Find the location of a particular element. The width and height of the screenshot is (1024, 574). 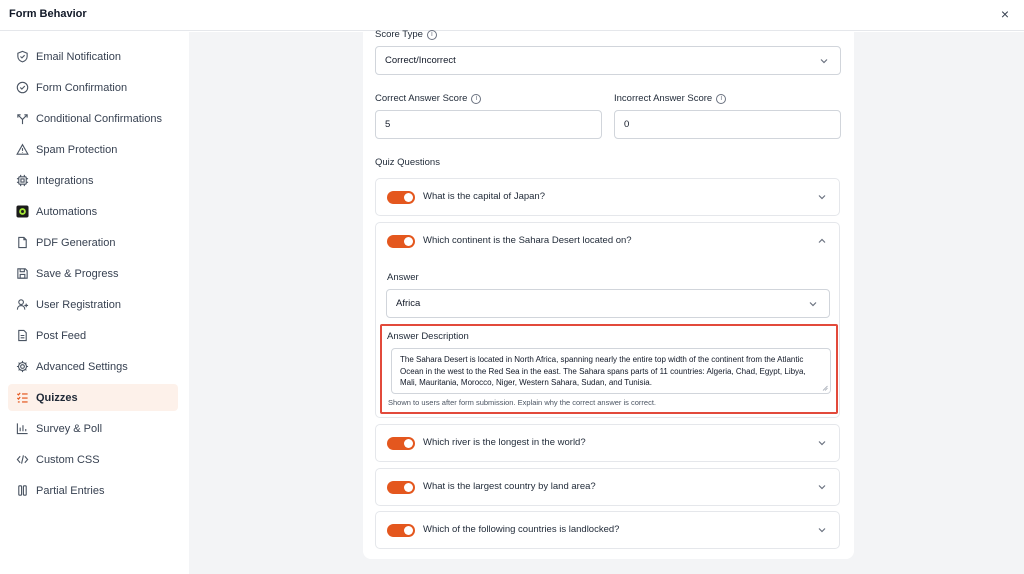

code-icon is located at coordinates (22, 459).